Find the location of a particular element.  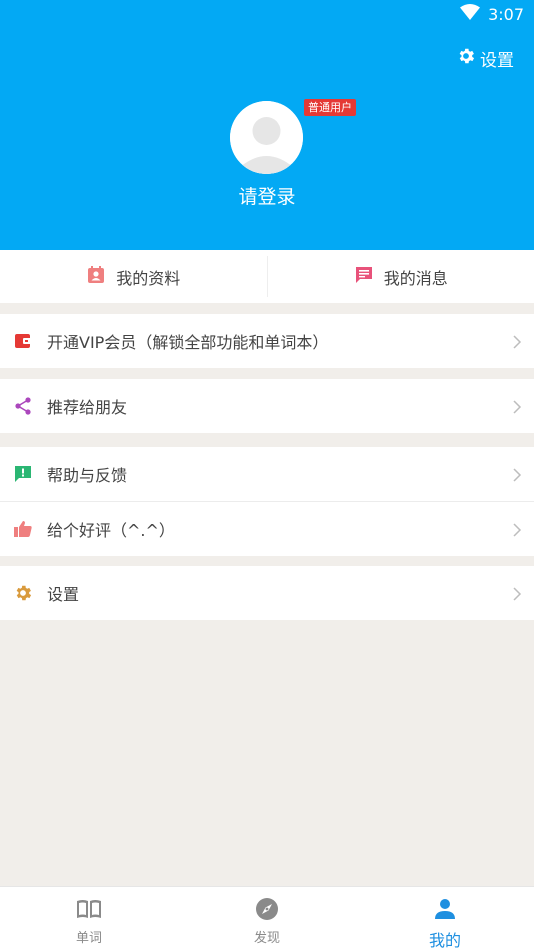

status-time: 3:07 is located at coordinates (506, 14).